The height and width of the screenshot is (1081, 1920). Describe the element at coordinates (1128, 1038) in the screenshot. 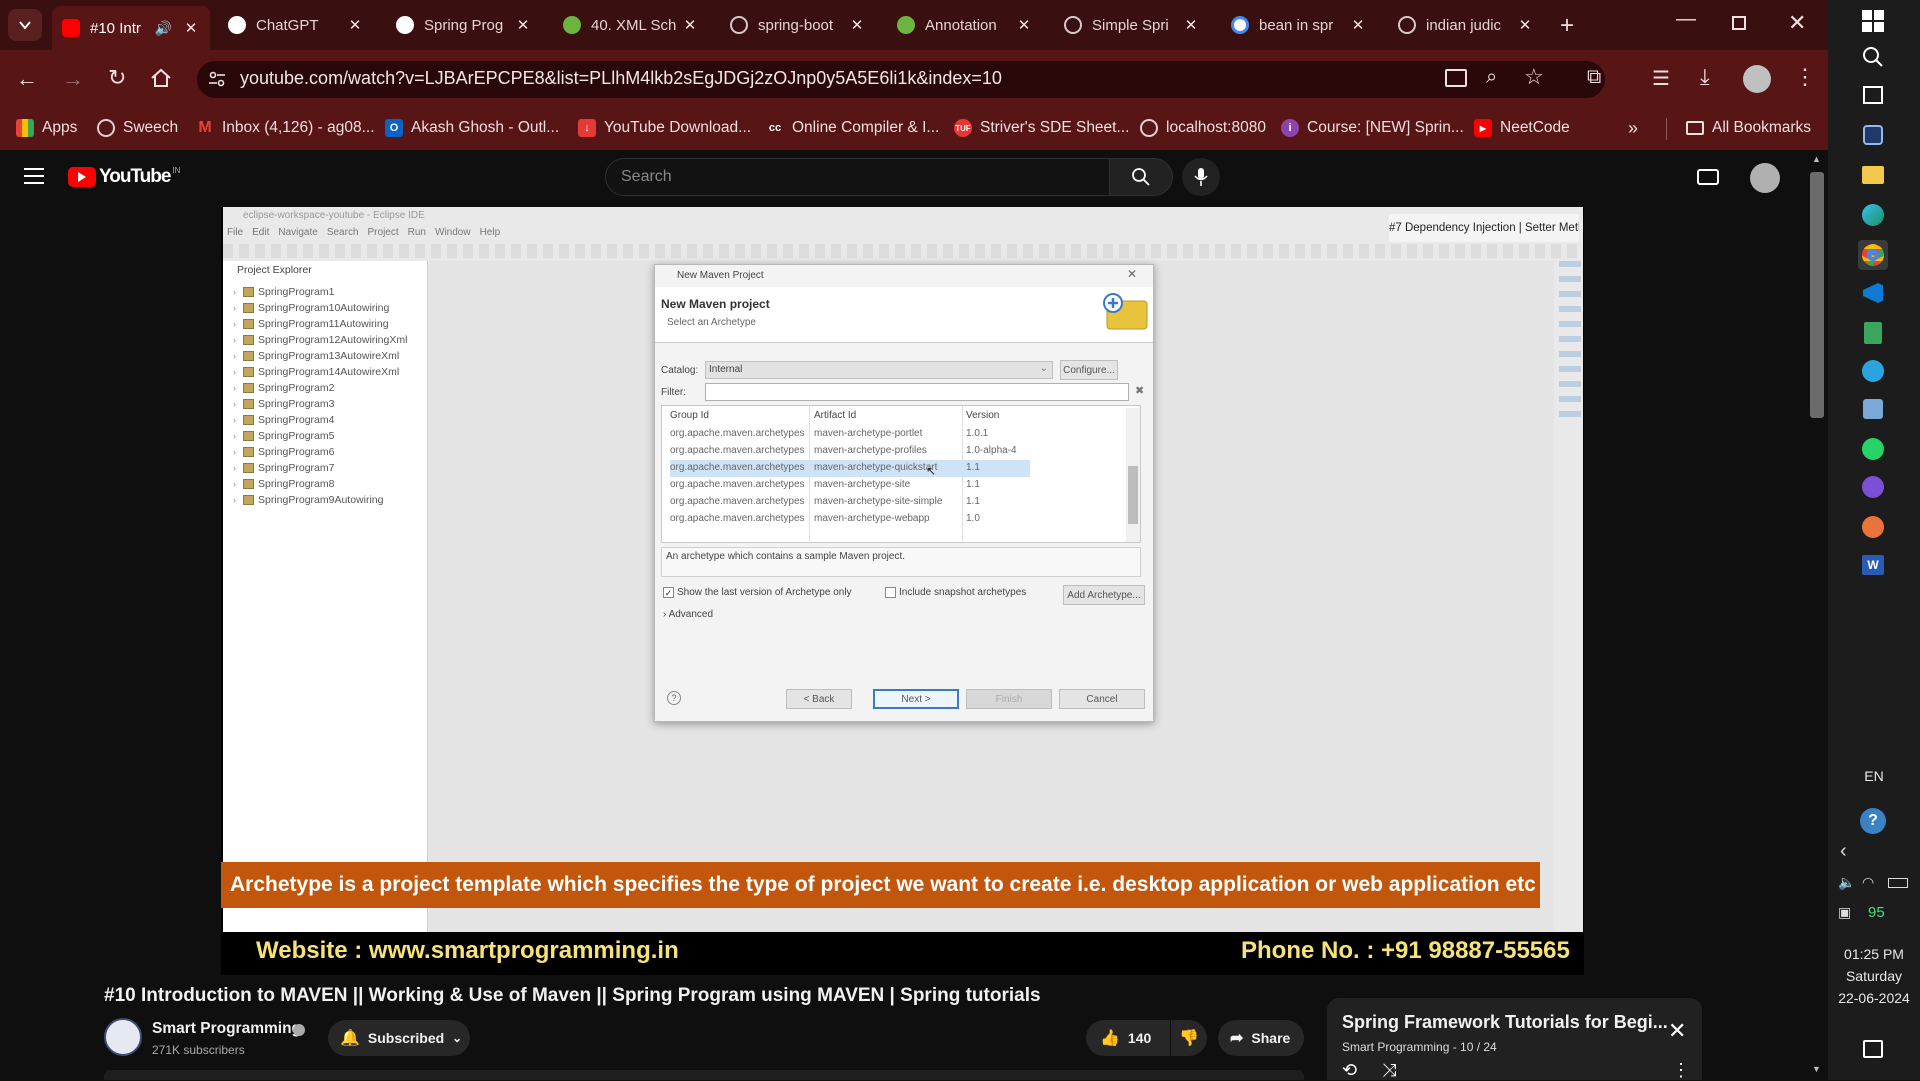

I see `like-button: 👍 140` at that location.